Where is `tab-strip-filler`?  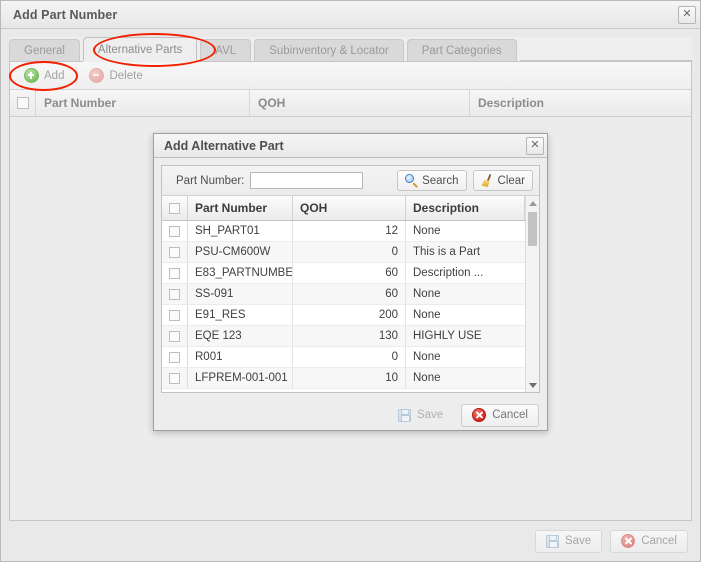 tab-strip-filler is located at coordinates (605, 49).